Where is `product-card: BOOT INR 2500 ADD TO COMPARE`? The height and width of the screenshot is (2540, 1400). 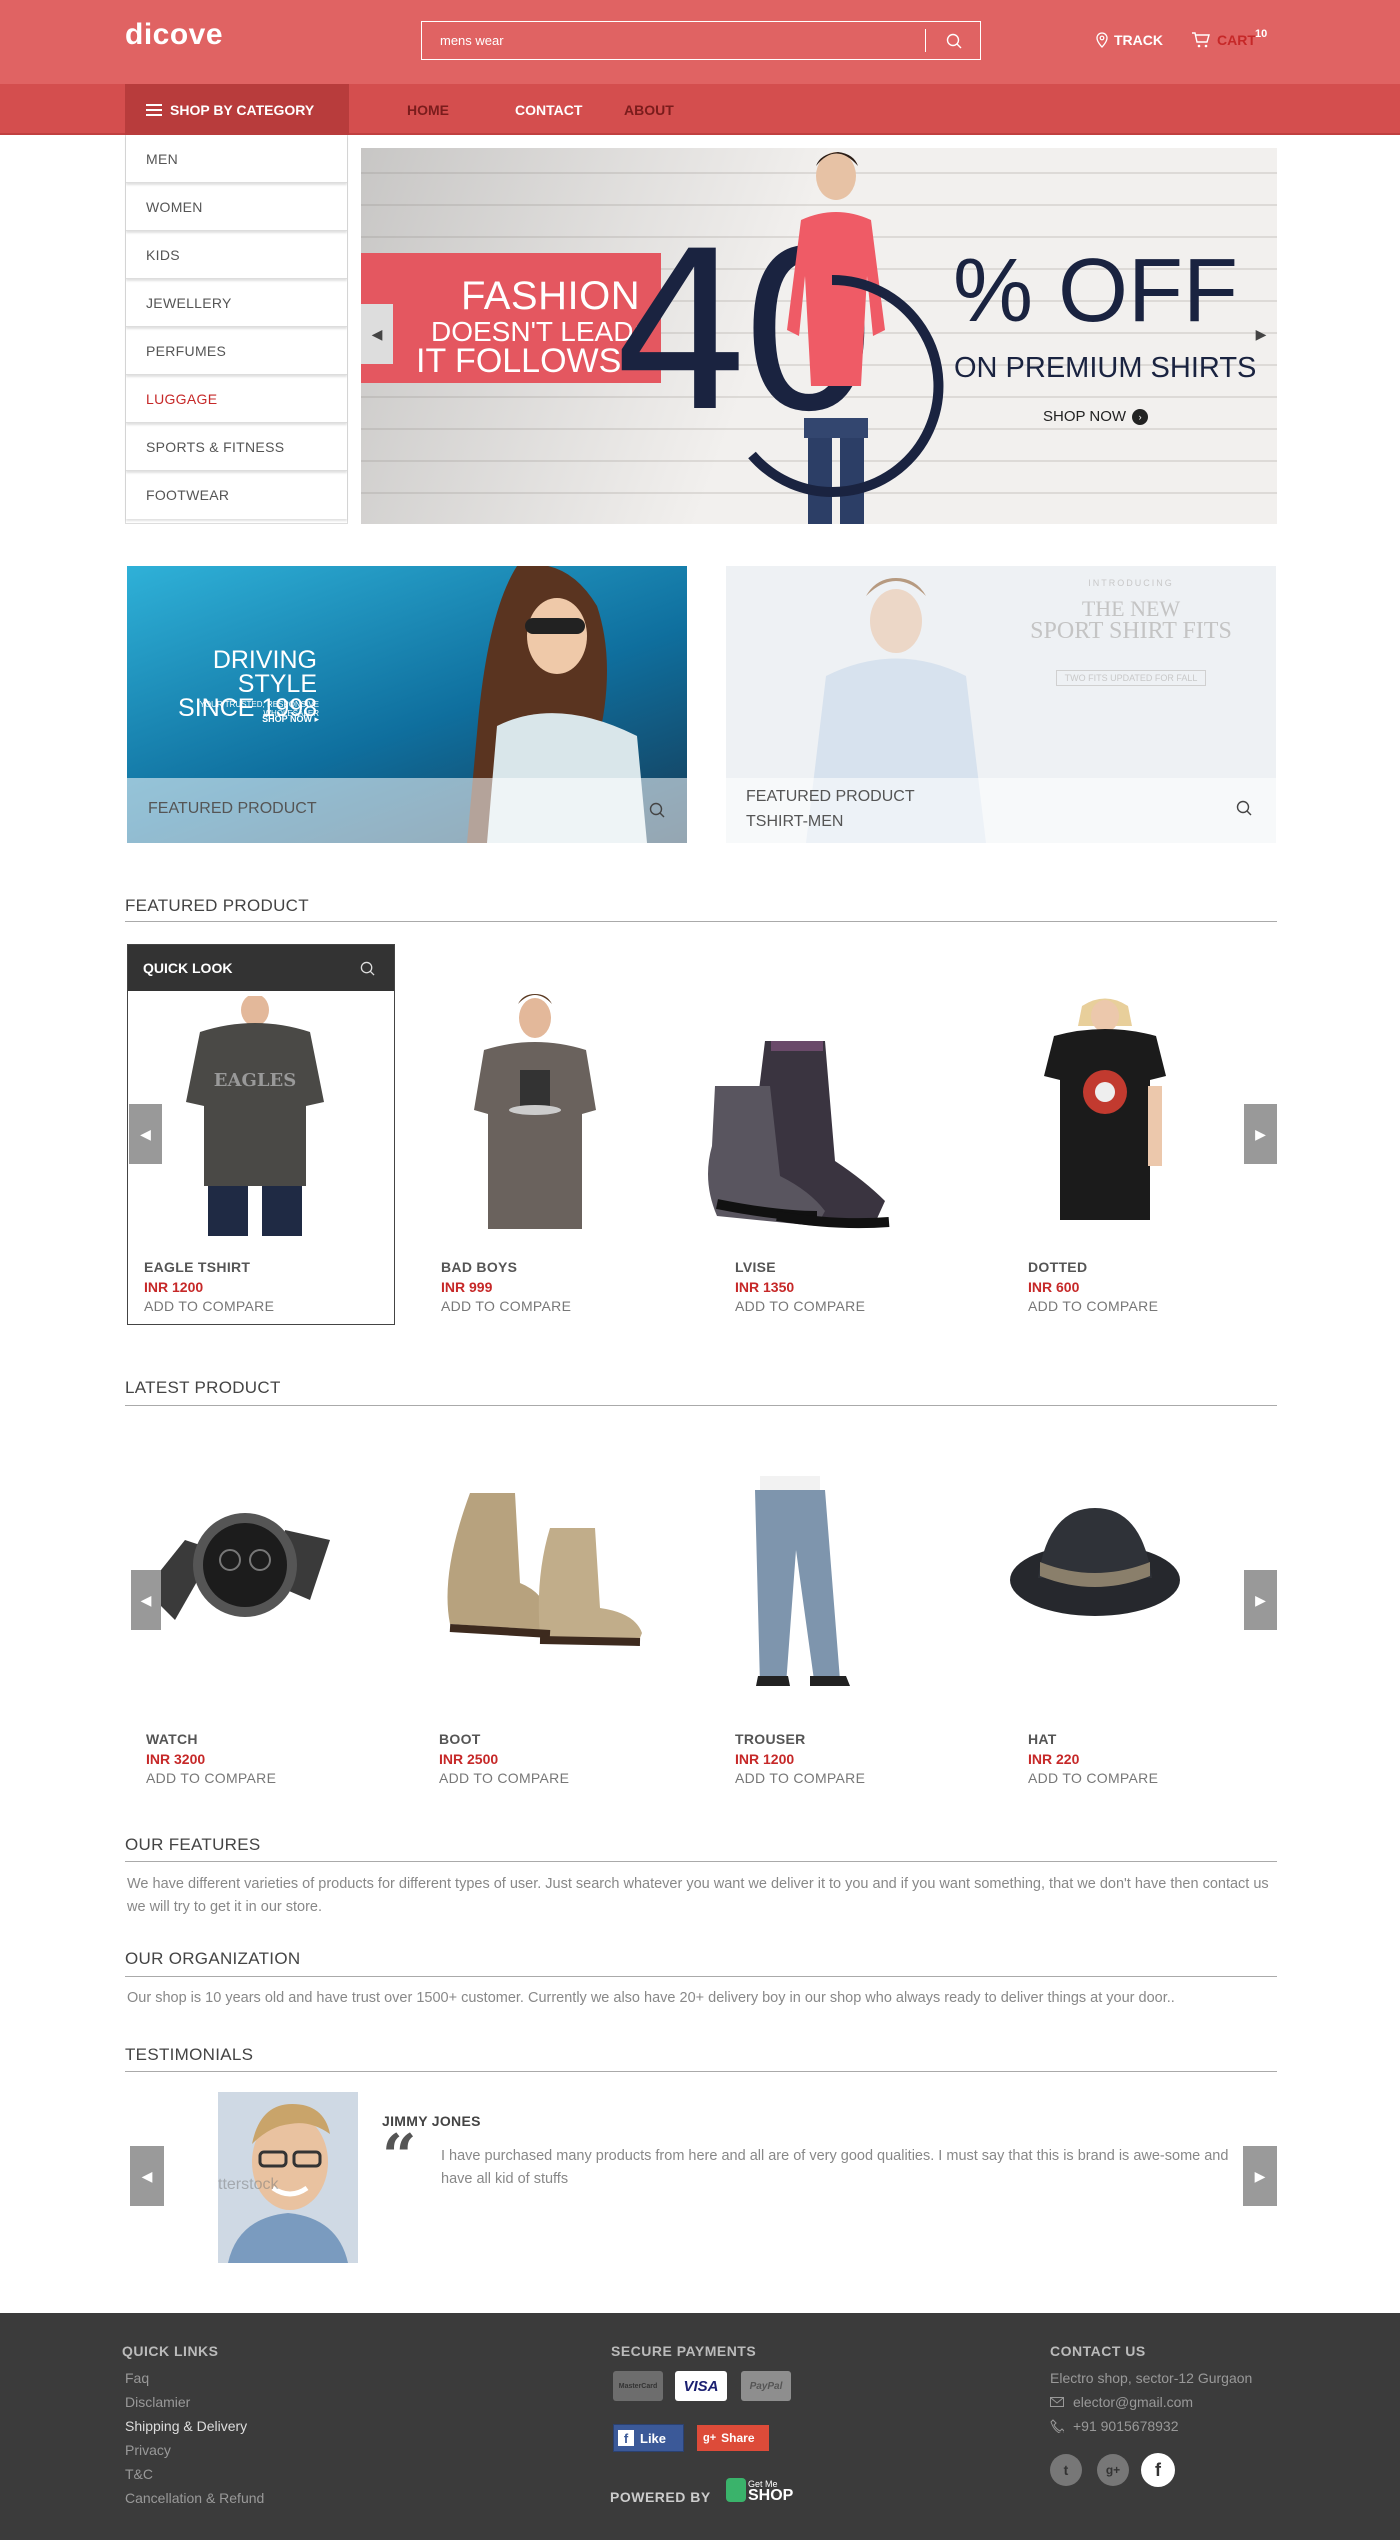
product-card: BOOT INR 2500 ADD TO COMPARE is located at coordinates (574, 1758).